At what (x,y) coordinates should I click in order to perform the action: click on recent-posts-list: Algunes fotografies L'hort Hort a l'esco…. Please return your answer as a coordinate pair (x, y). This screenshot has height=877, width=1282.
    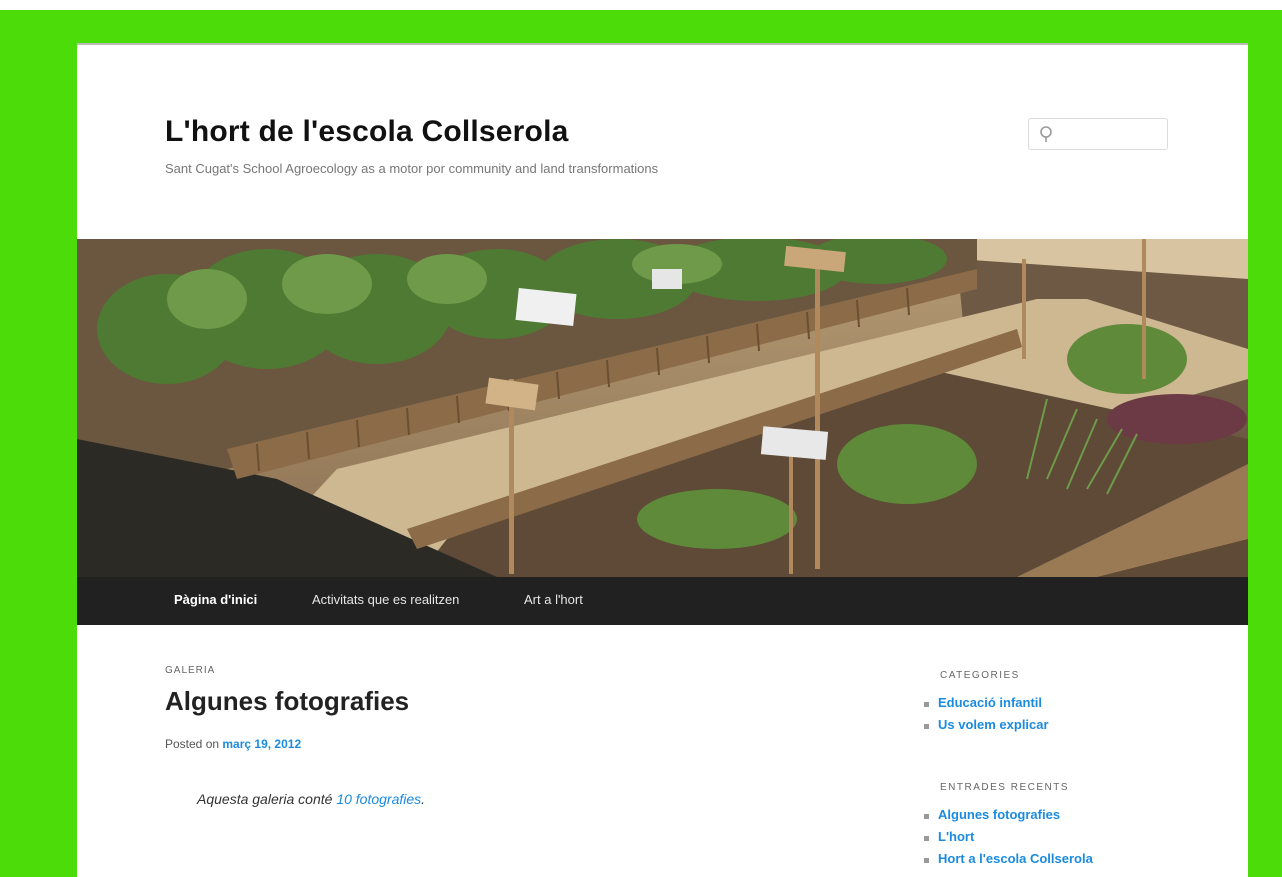
    Looking at the image, I should click on (1007, 840).